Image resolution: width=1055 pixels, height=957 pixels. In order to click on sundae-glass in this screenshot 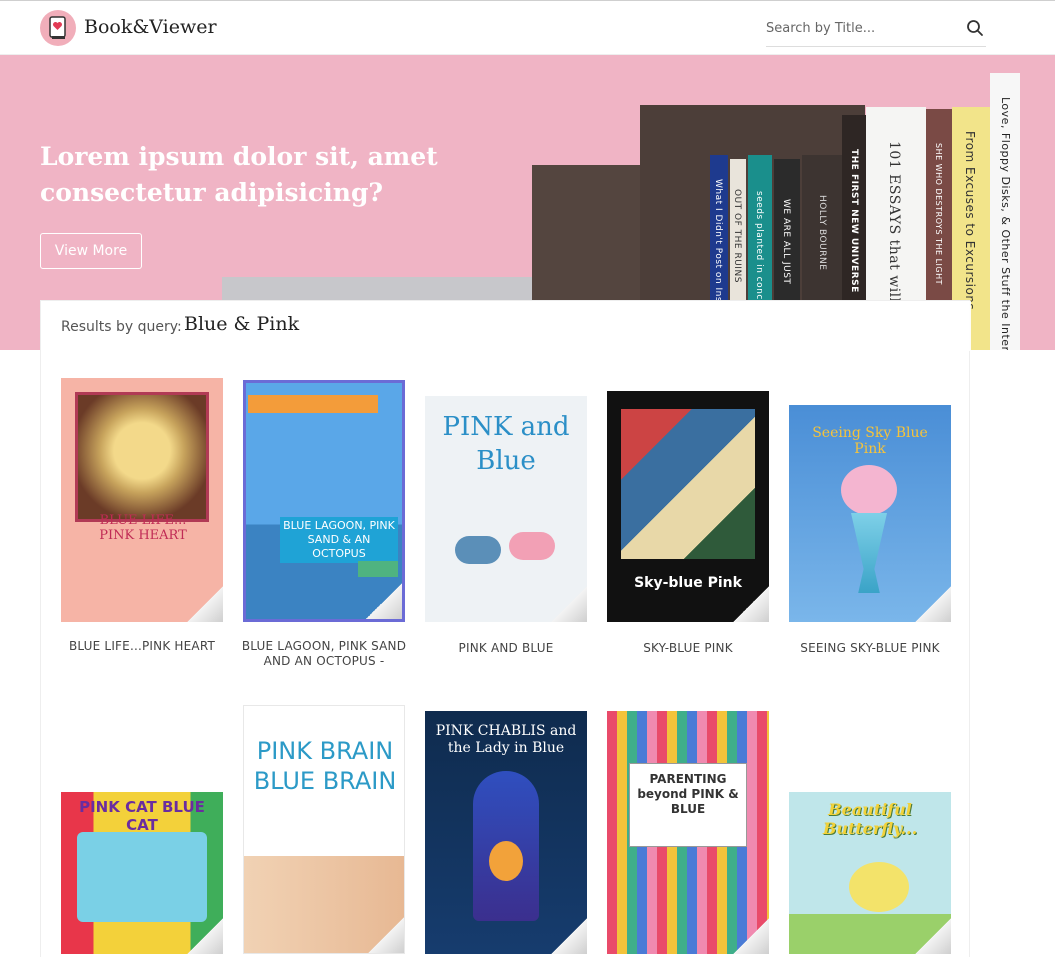, I will do `click(869, 553)`.